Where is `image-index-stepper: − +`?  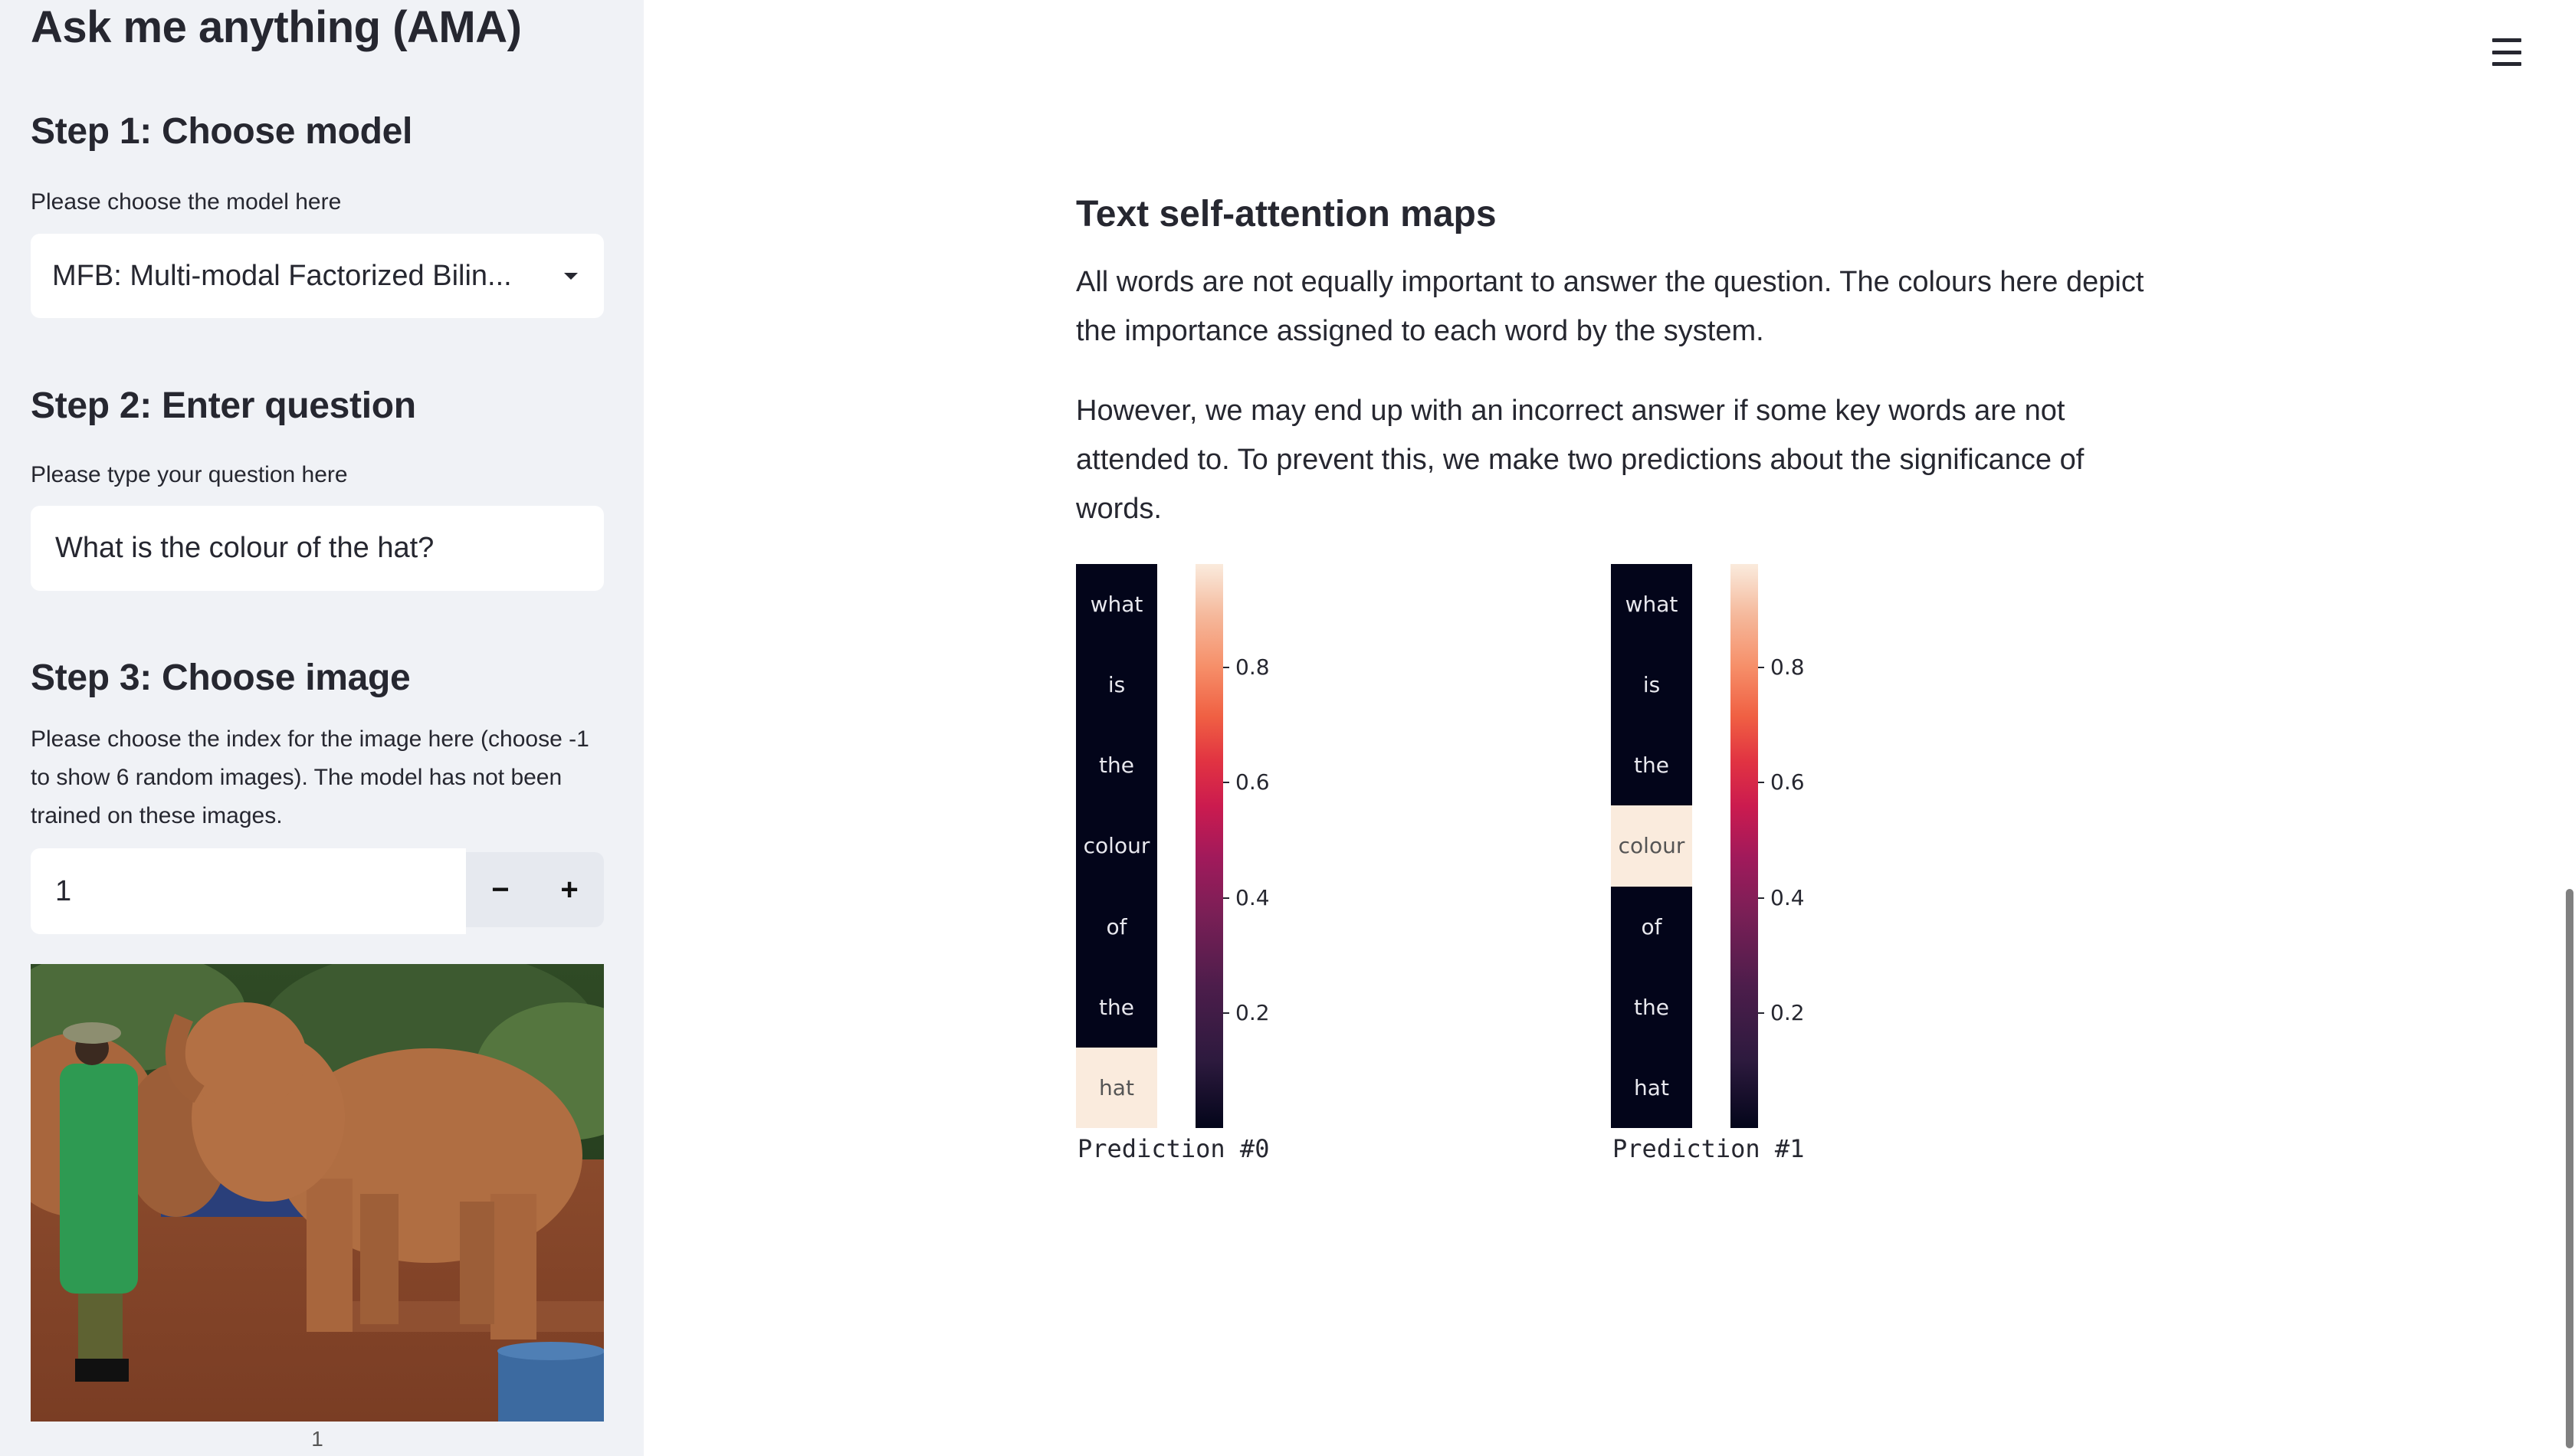
image-index-stepper: − + is located at coordinates (318, 891).